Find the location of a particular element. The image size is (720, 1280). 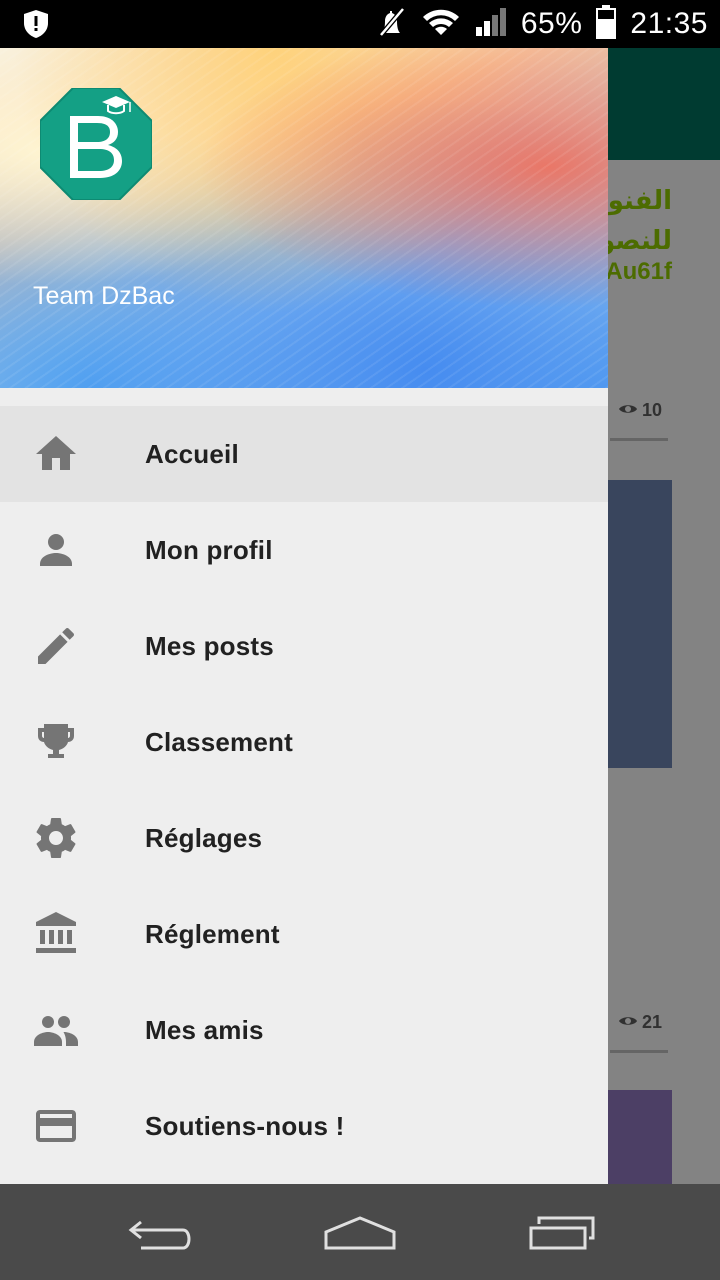

mute-icon is located at coordinates (392, 24).